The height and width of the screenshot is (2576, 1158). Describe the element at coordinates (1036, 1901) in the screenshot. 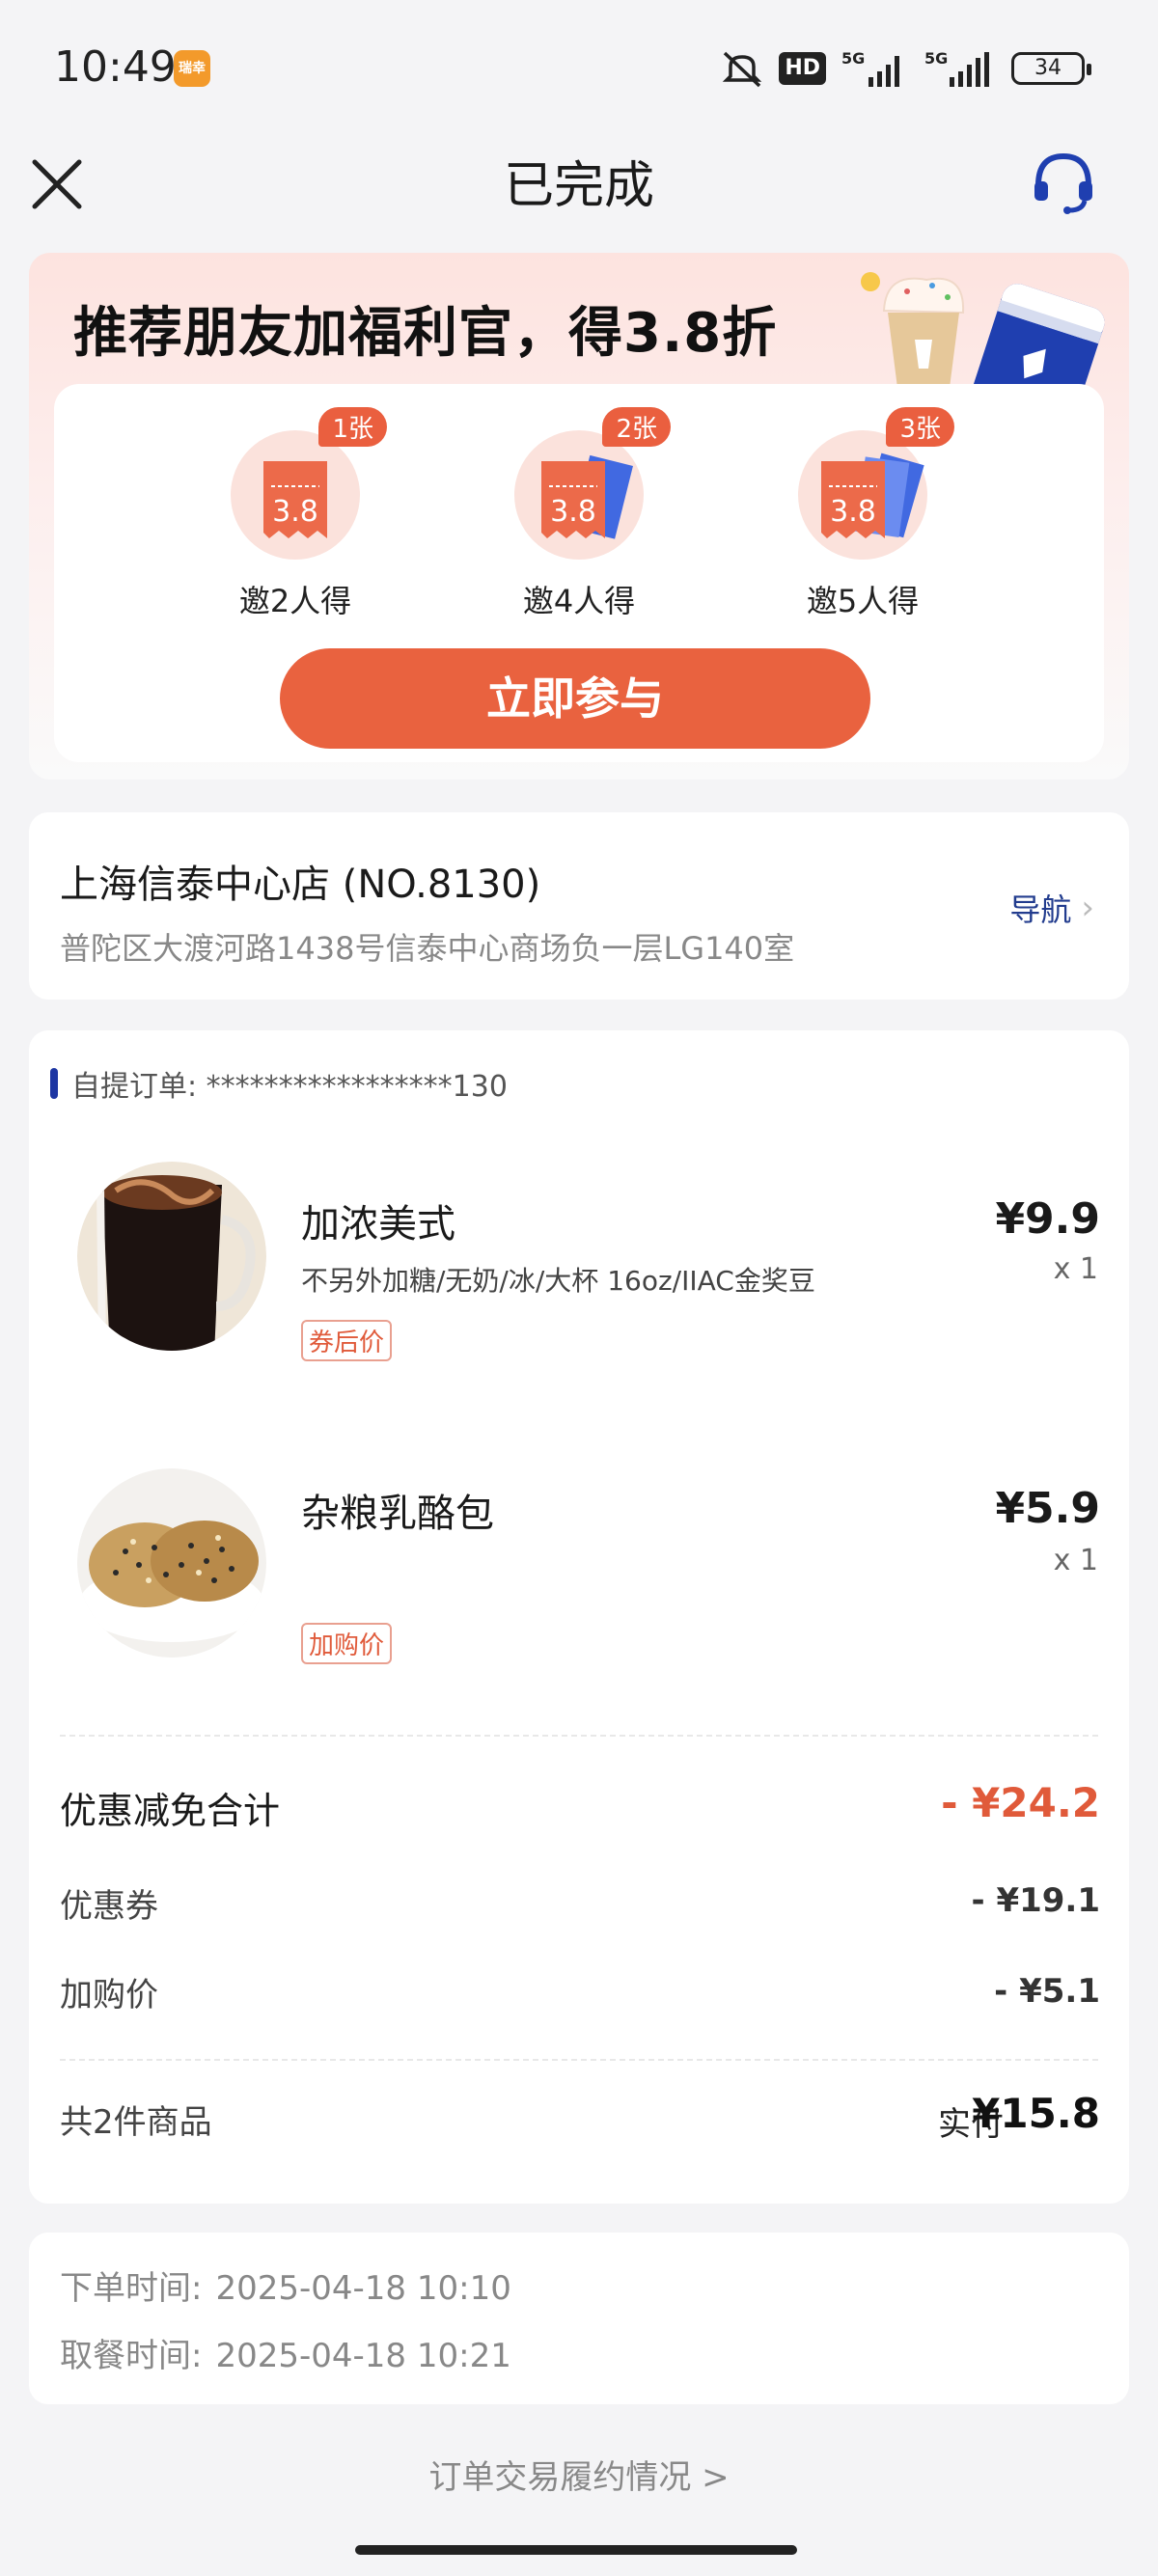

I see `coupon-value: - ¥19.1` at that location.